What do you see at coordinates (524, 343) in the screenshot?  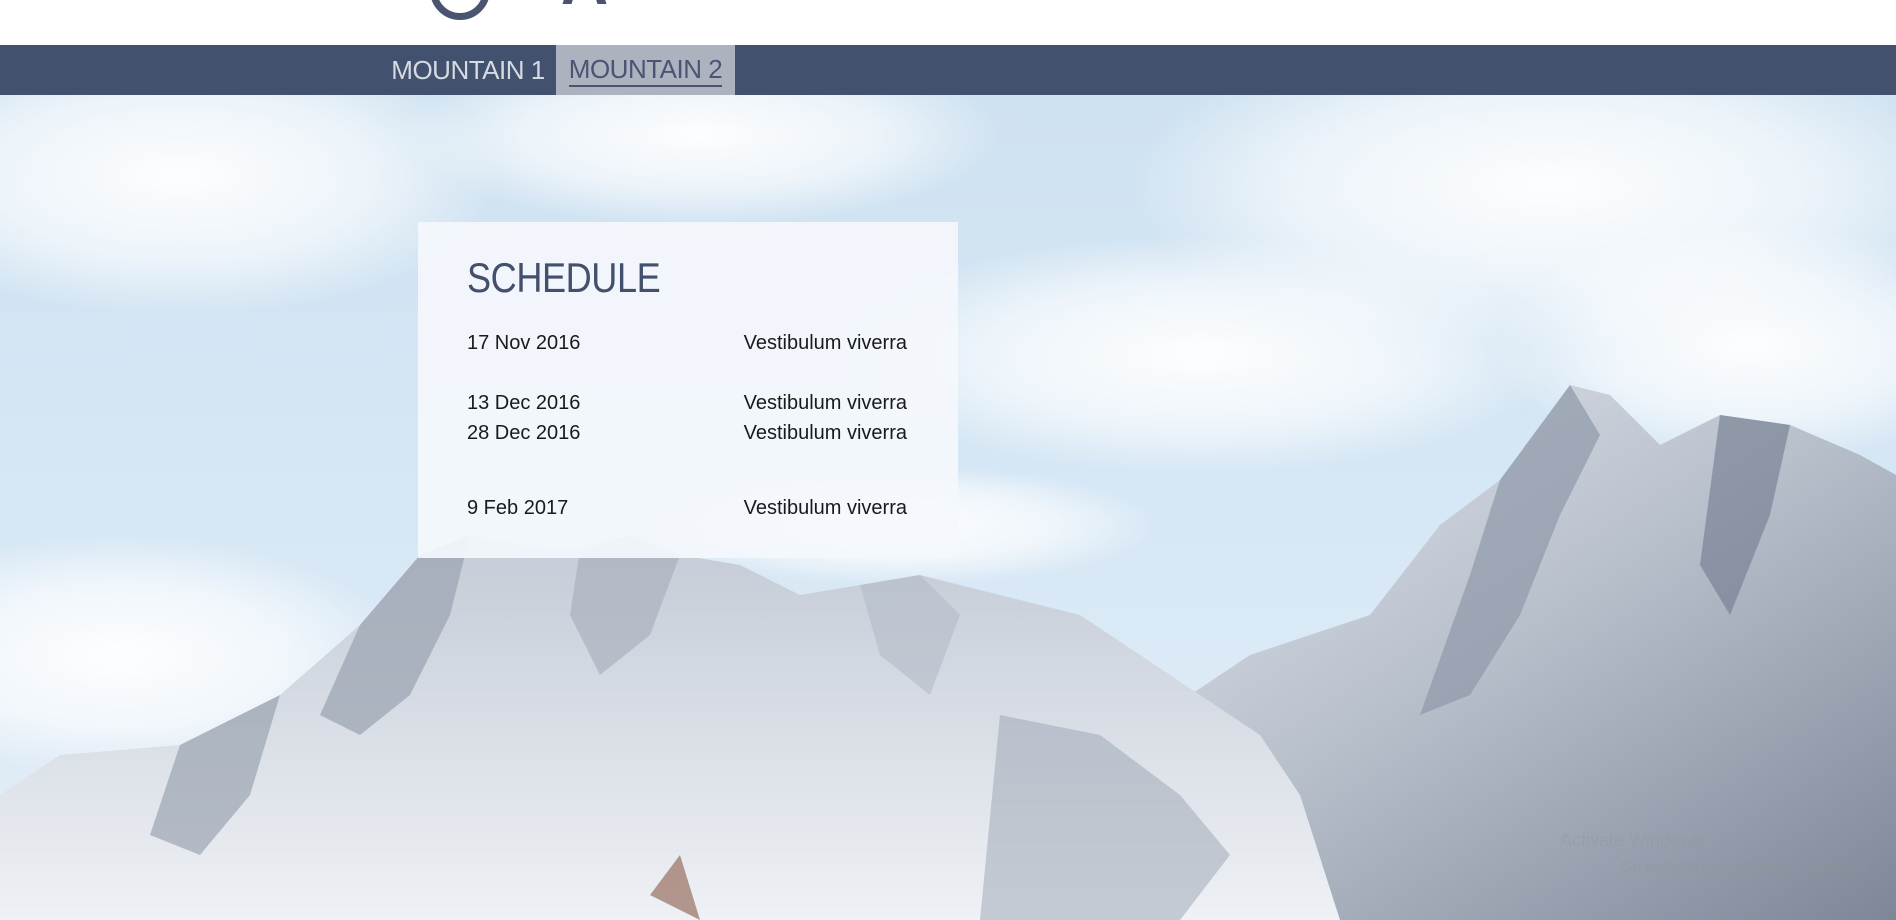 I see `schedule-date: 17 Nov 2016` at bounding box center [524, 343].